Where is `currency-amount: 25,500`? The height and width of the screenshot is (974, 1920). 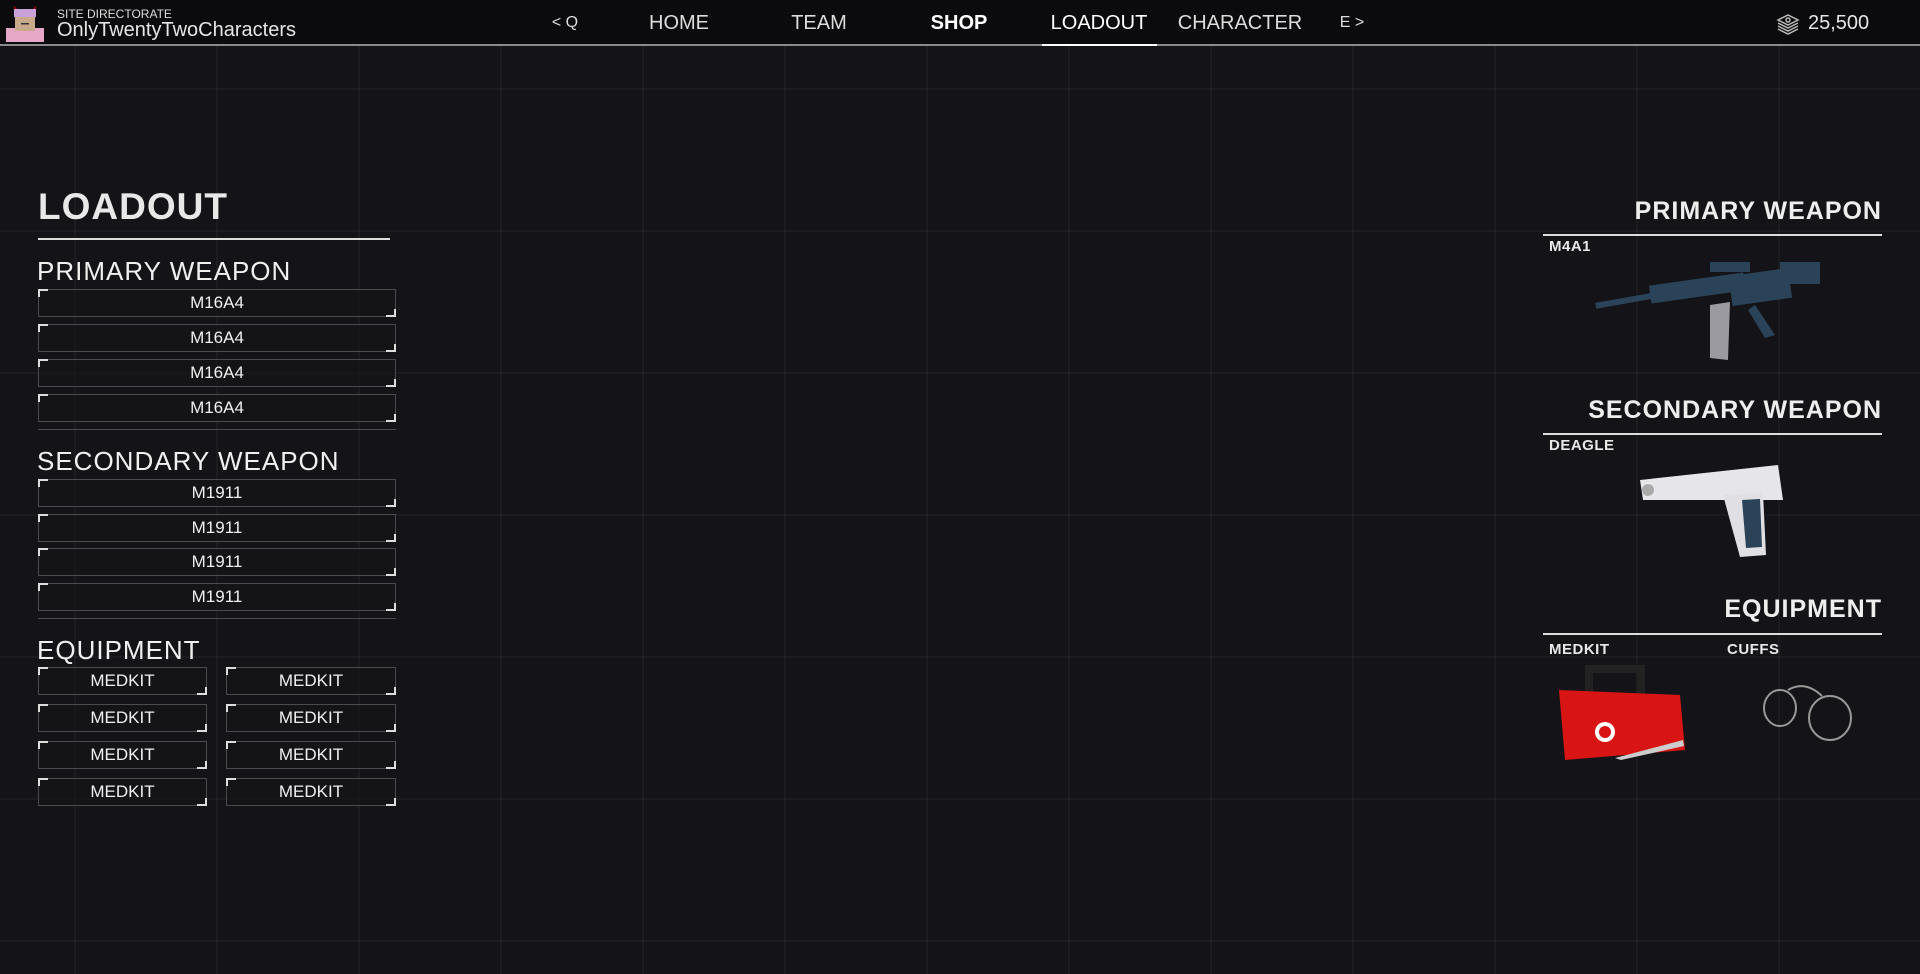
currency-amount: 25,500 is located at coordinates (1839, 23).